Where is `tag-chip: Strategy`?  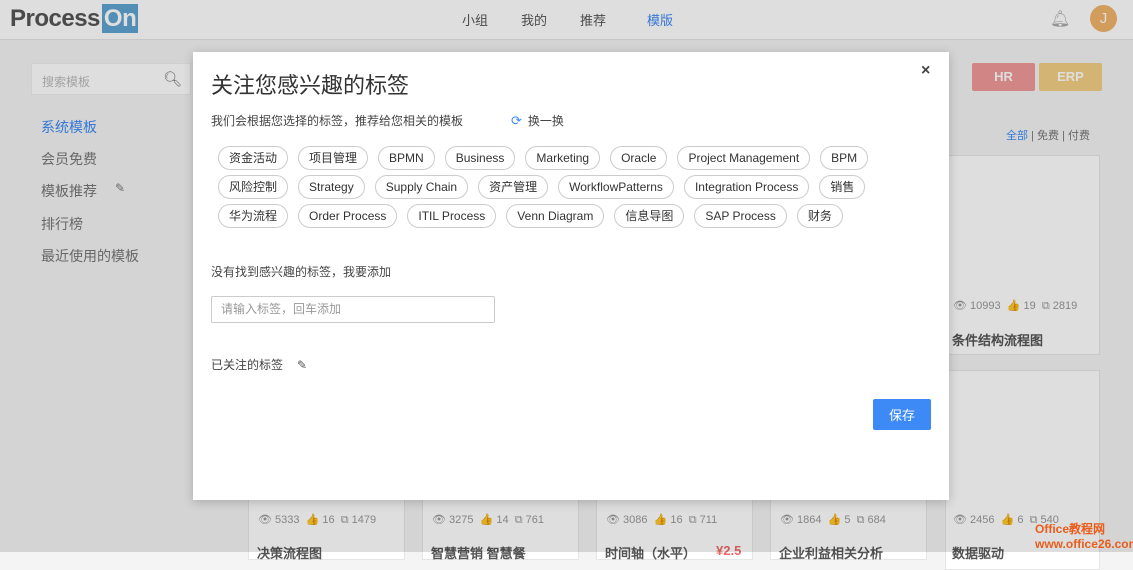
tag-chip: Strategy is located at coordinates (331, 187).